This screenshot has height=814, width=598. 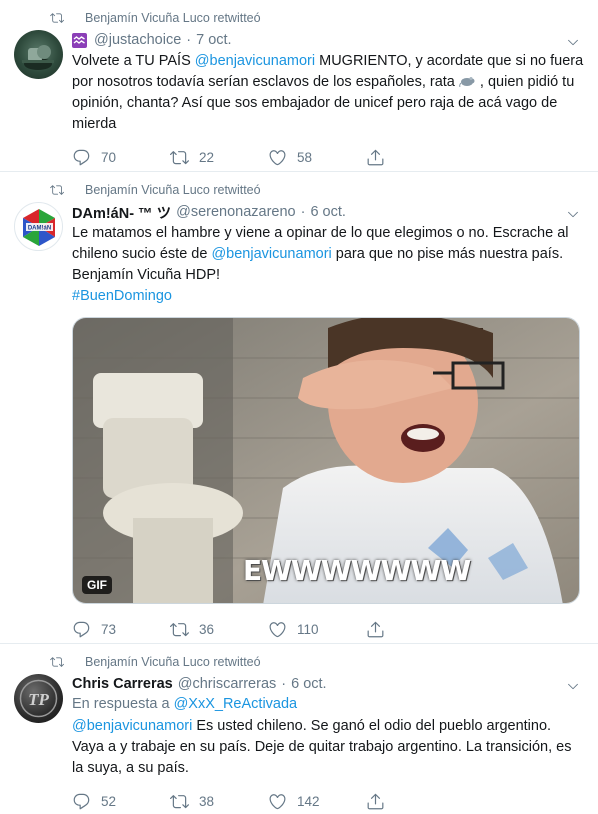 What do you see at coordinates (308, 801) in the screenshot?
I see `like-count: 142` at bounding box center [308, 801].